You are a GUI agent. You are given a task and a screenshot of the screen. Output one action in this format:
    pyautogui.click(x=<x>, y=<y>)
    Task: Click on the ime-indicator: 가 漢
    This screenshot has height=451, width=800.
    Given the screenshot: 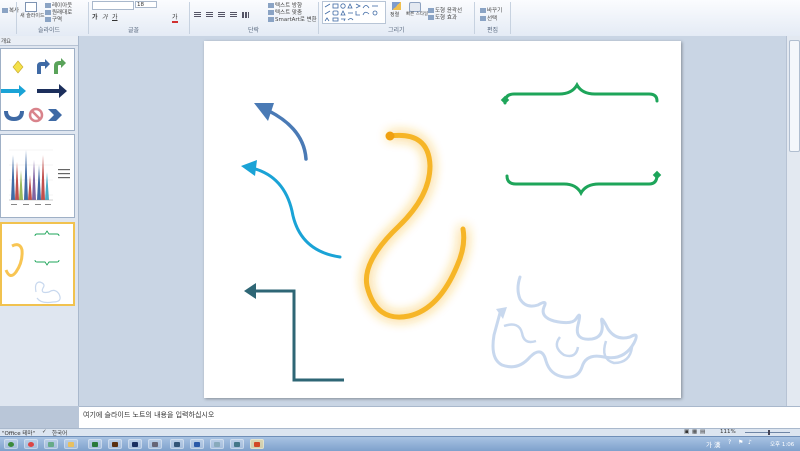 What is the action you would take?
    pyautogui.click(x=713, y=444)
    